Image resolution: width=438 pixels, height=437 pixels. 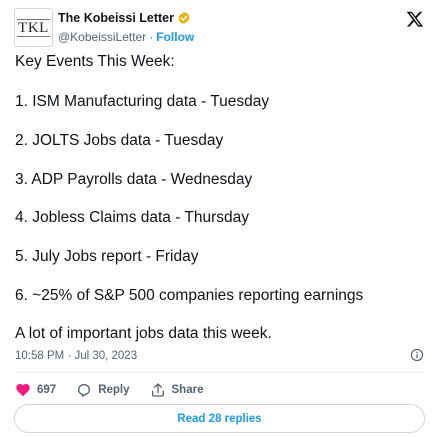 I want to click on author-name-row: The Kobeissi Letter, so click(x=124, y=18).